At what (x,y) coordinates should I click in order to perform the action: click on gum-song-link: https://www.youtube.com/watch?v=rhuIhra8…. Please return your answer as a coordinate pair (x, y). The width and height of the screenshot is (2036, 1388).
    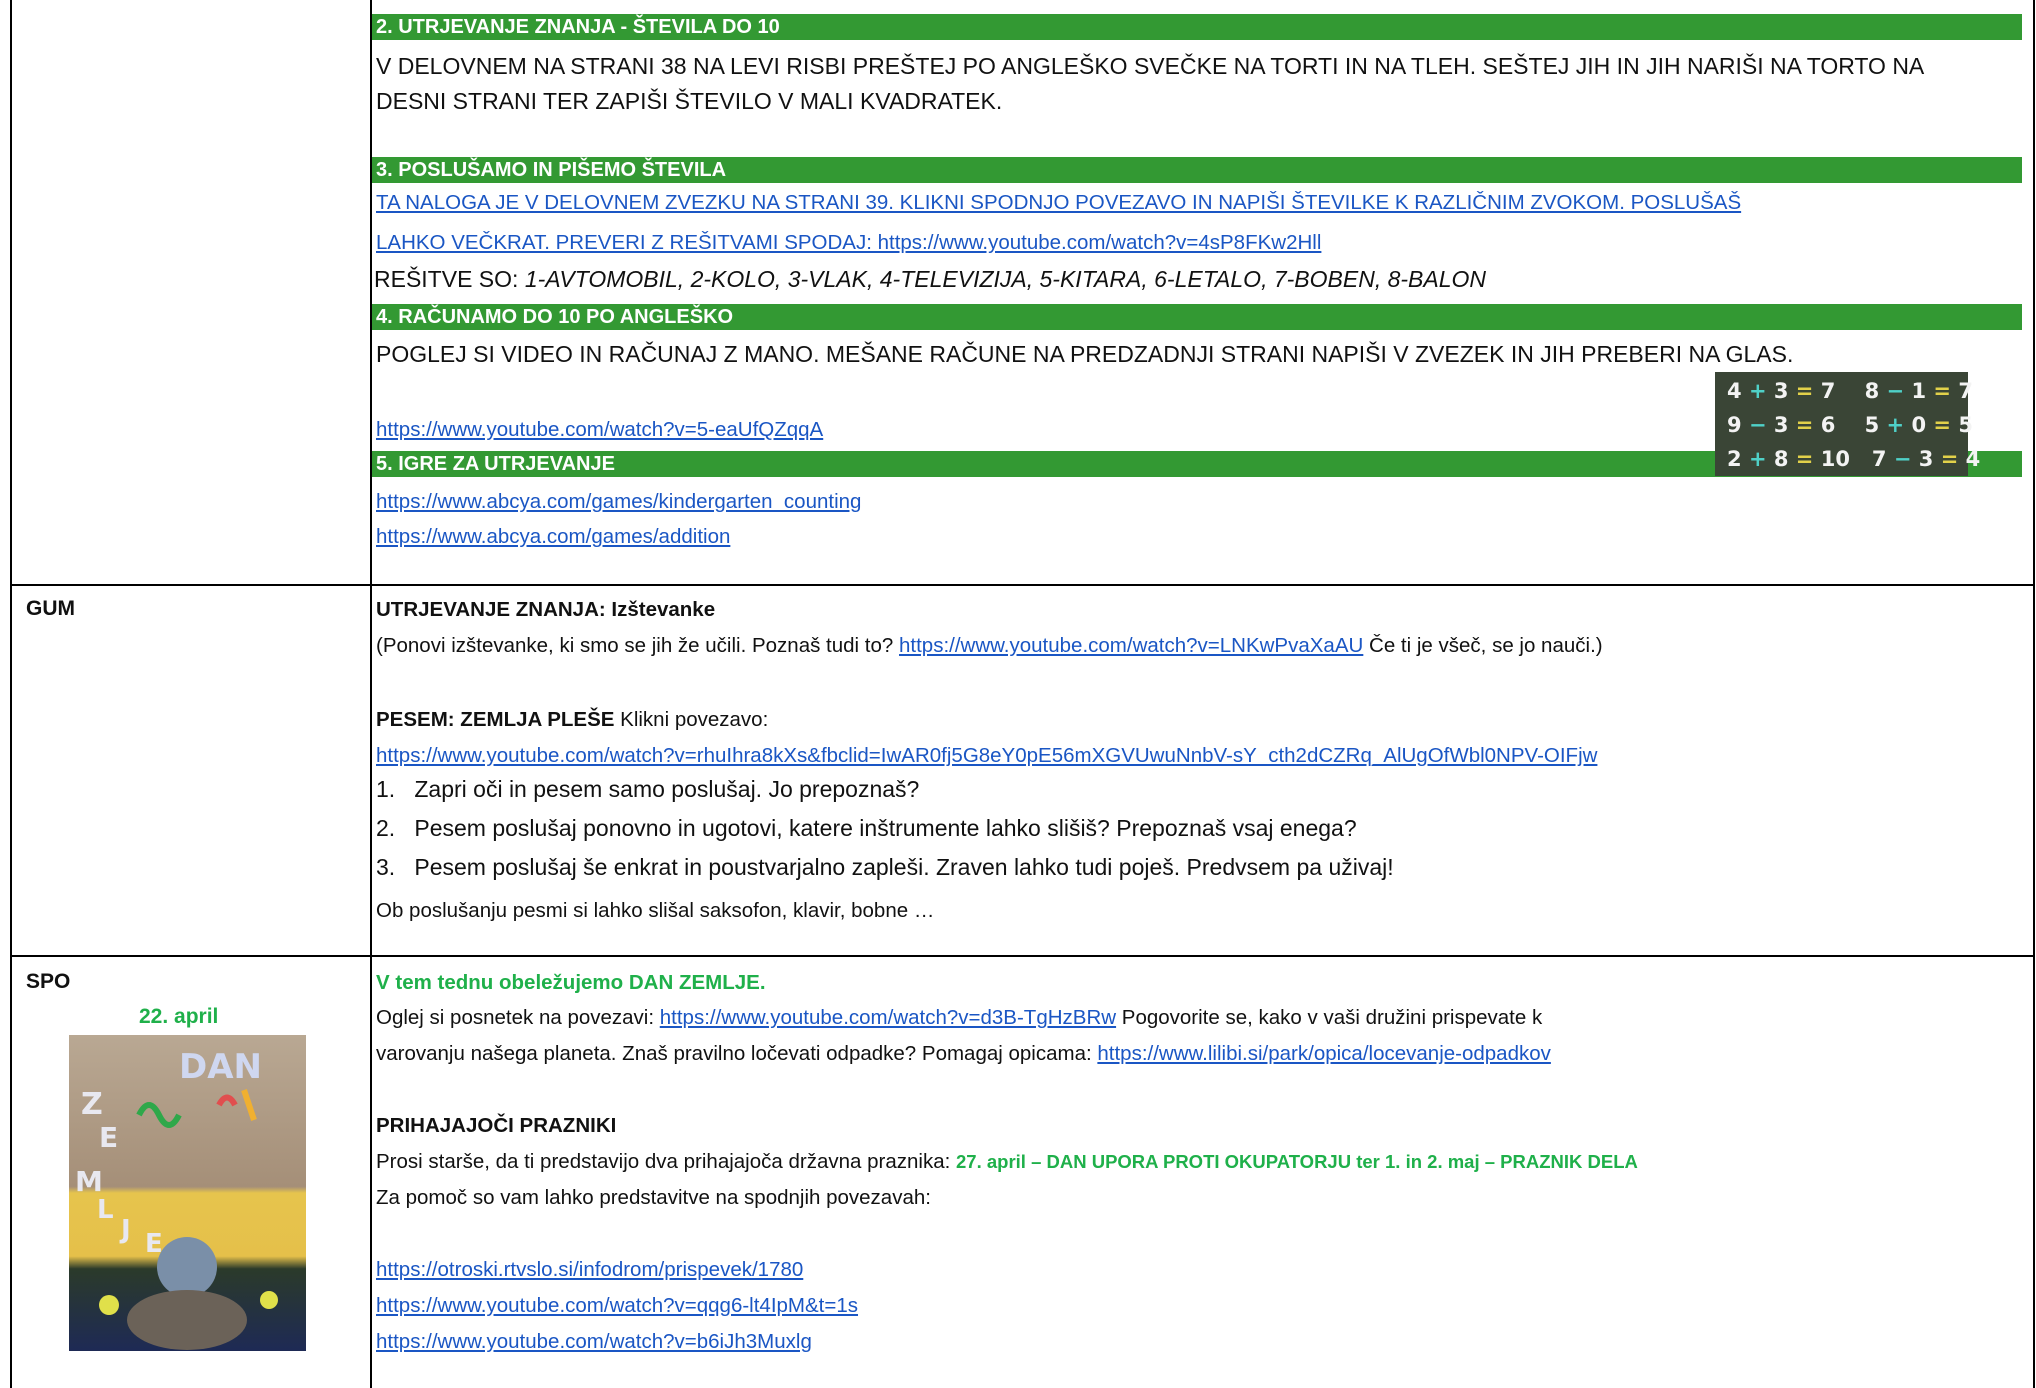
    Looking at the image, I should click on (986, 756).